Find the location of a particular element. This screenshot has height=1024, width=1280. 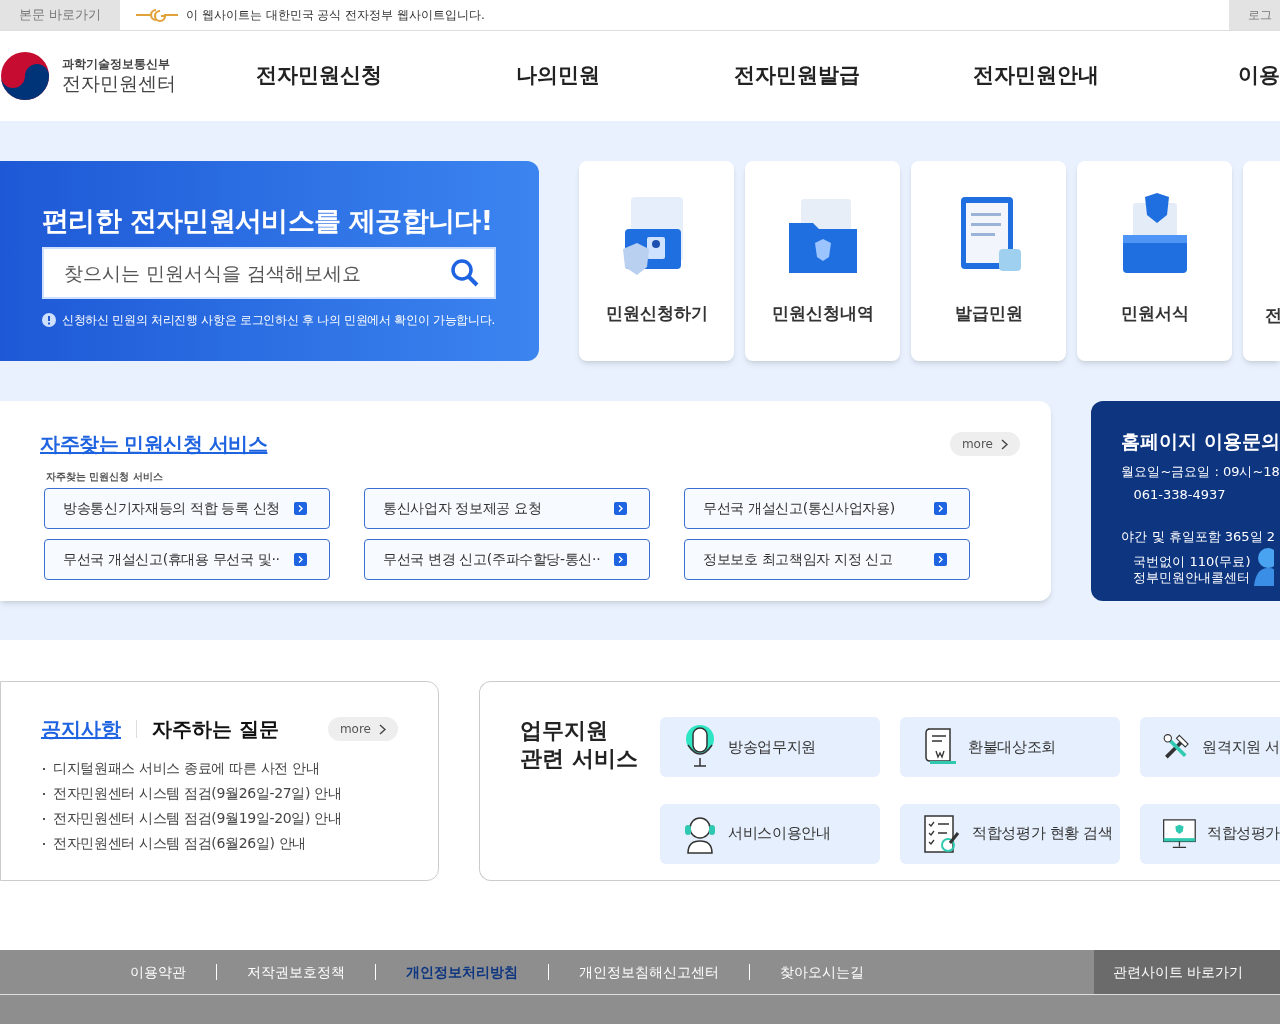

service-link: 통신사업자 정보제공 요청 is located at coordinates (507, 508).